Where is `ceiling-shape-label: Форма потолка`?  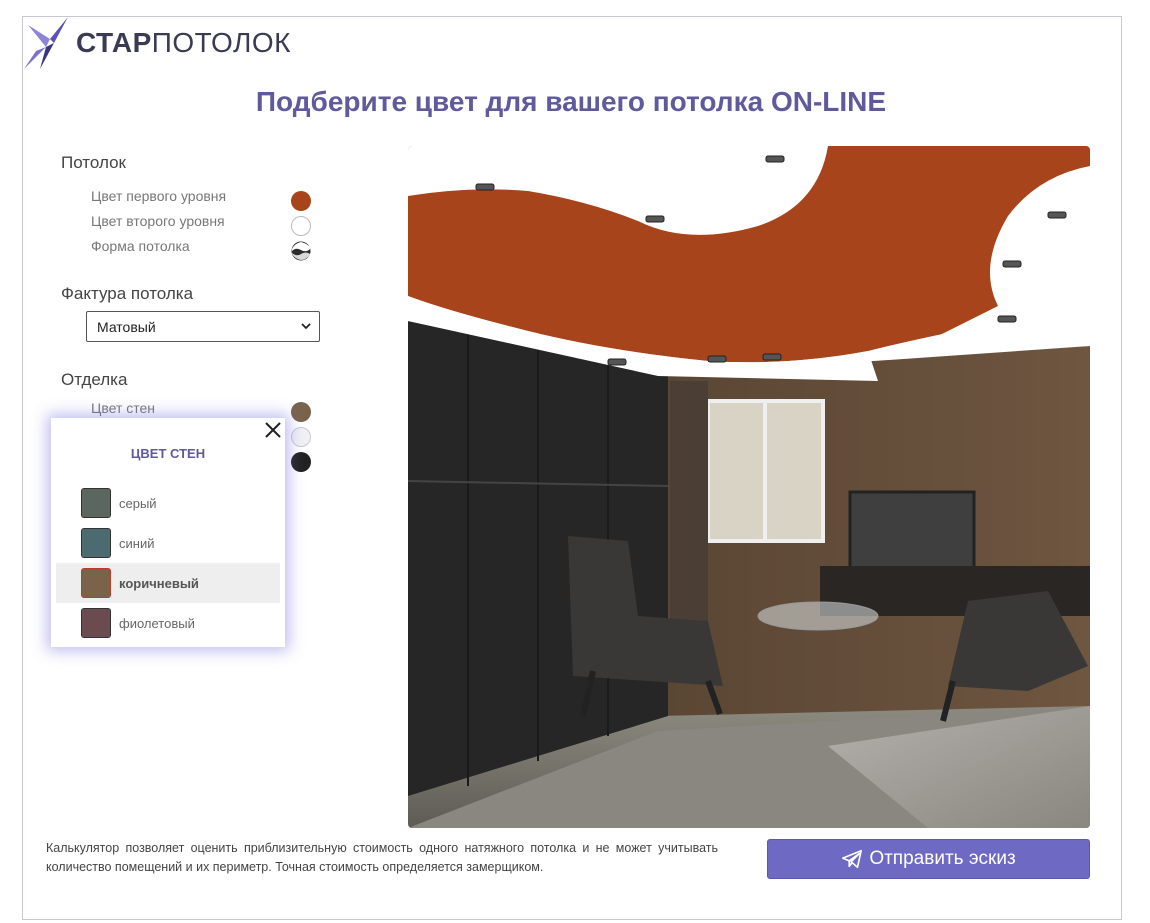
ceiling-shape-label: Форма потолка is located at coordinates (140, 246).